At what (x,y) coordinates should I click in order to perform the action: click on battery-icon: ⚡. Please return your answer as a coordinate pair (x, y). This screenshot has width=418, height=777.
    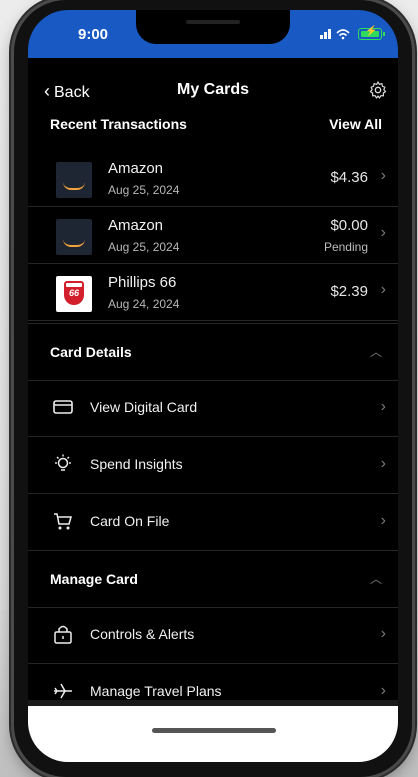
    Looking at the image, I should click on (371, 33).